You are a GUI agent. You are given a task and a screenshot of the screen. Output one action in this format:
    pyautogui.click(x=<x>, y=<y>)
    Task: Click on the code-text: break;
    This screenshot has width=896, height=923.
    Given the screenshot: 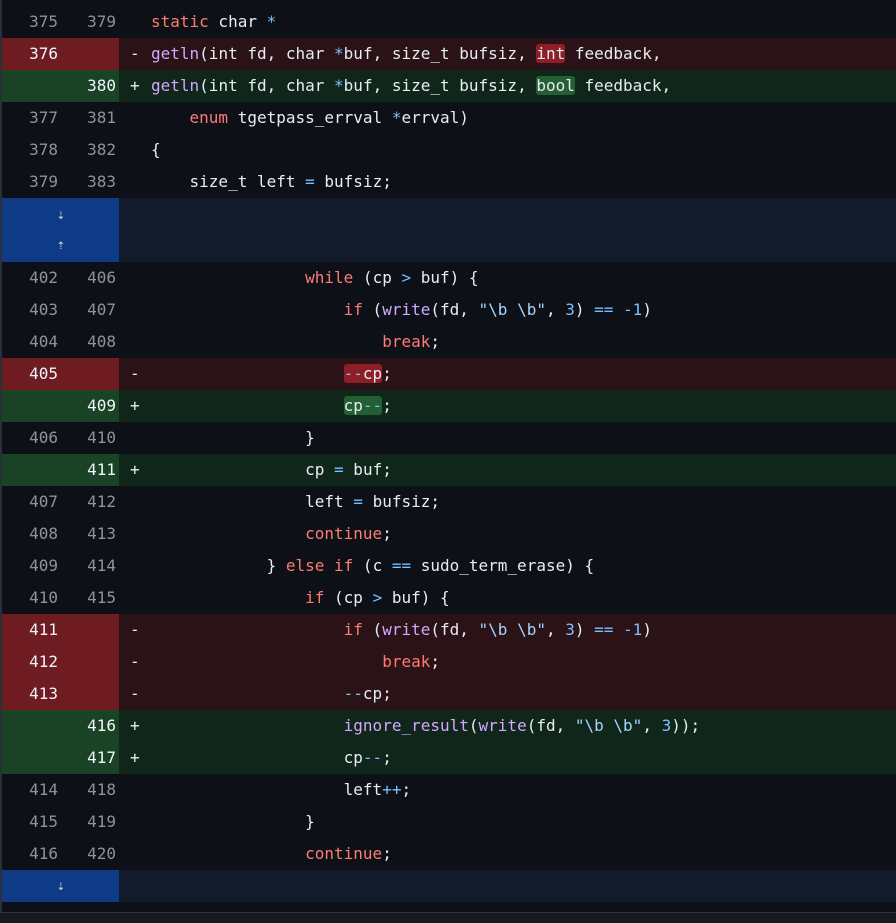 What is the action you would take?
    pyautogui.click(x=411, y=341)
    